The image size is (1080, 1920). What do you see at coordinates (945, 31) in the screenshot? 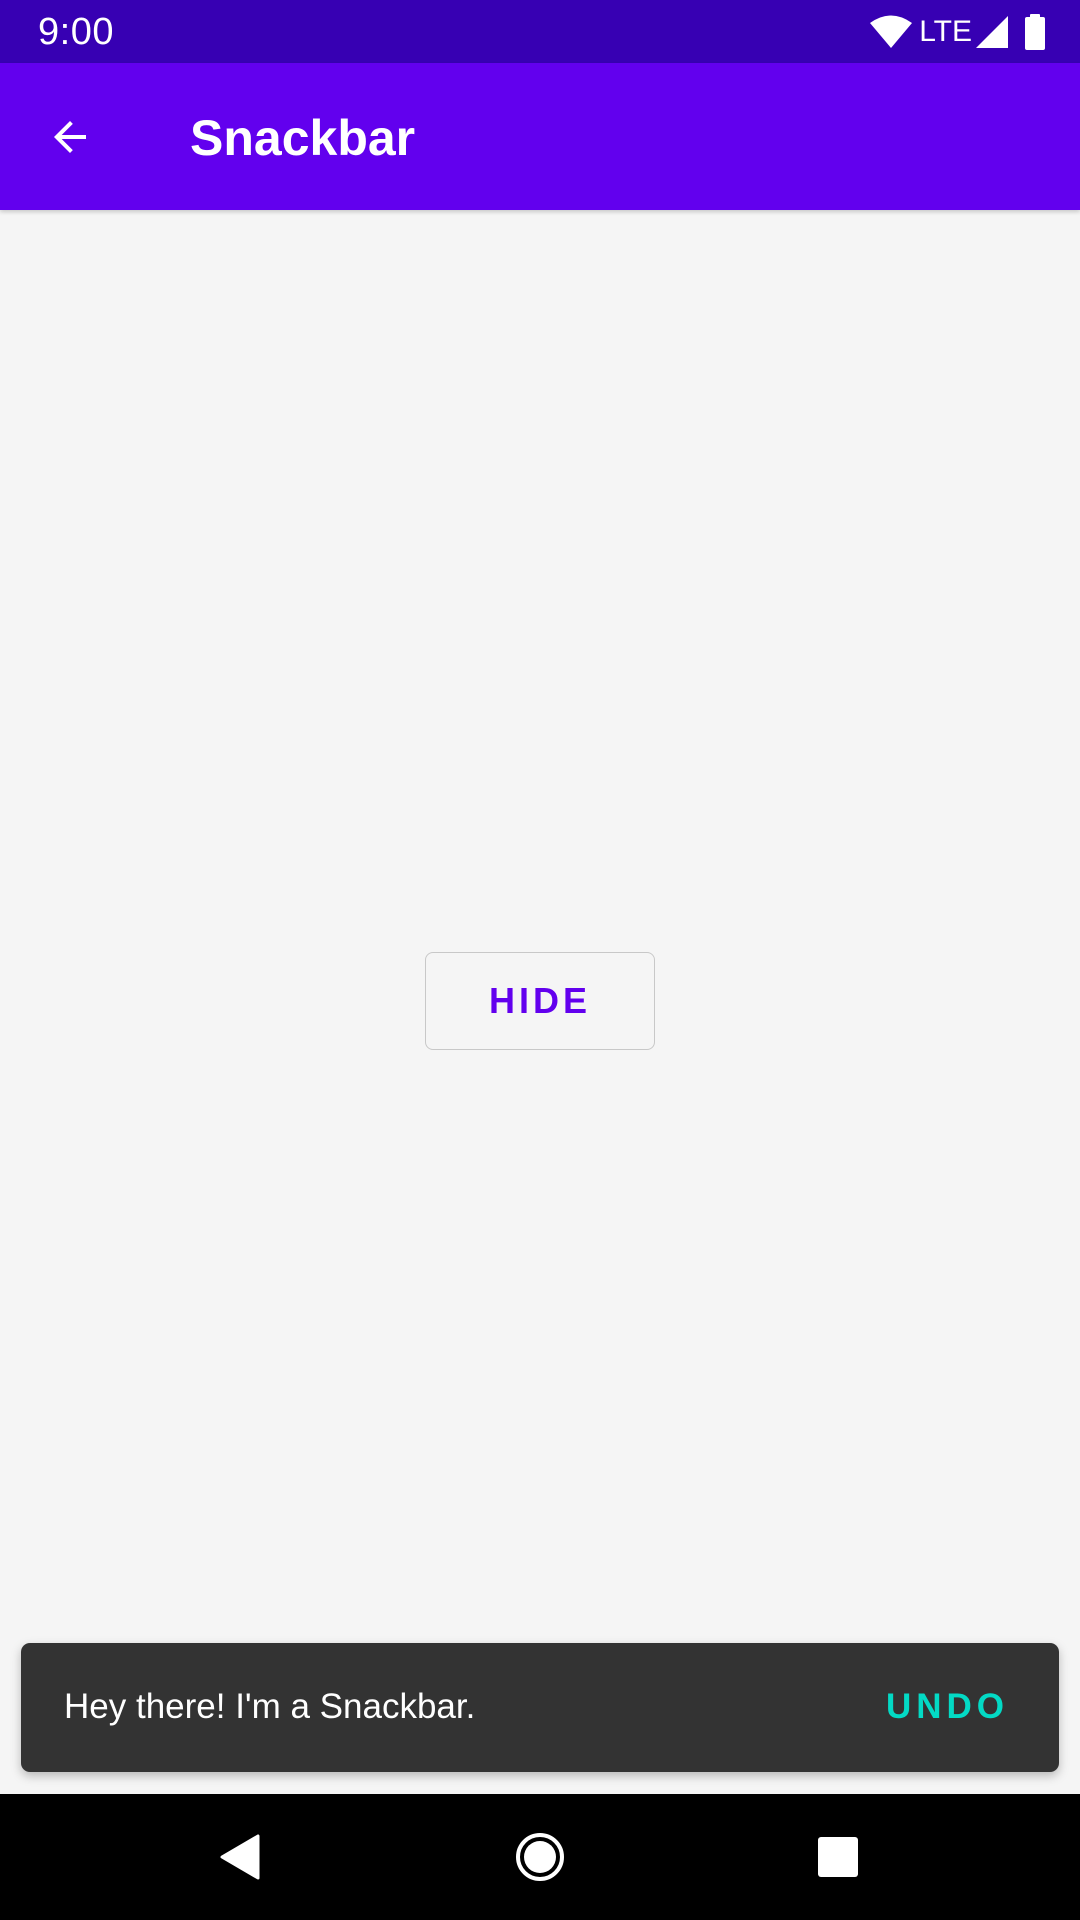
I see `network-type-label: LTE` at bounding box center [945, 31].